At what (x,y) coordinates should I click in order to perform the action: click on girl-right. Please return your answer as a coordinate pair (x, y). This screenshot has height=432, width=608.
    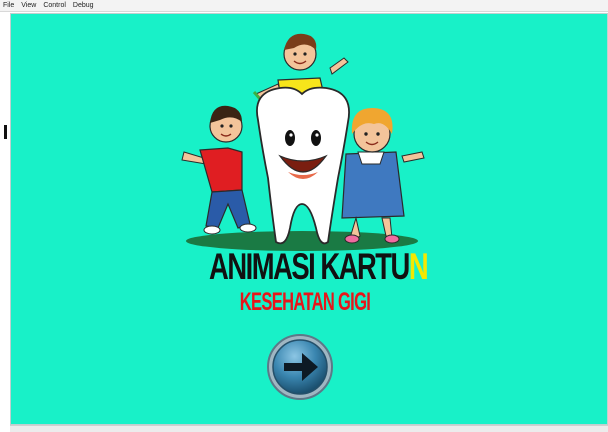
    Looking at the image, I should click on (383, 176).